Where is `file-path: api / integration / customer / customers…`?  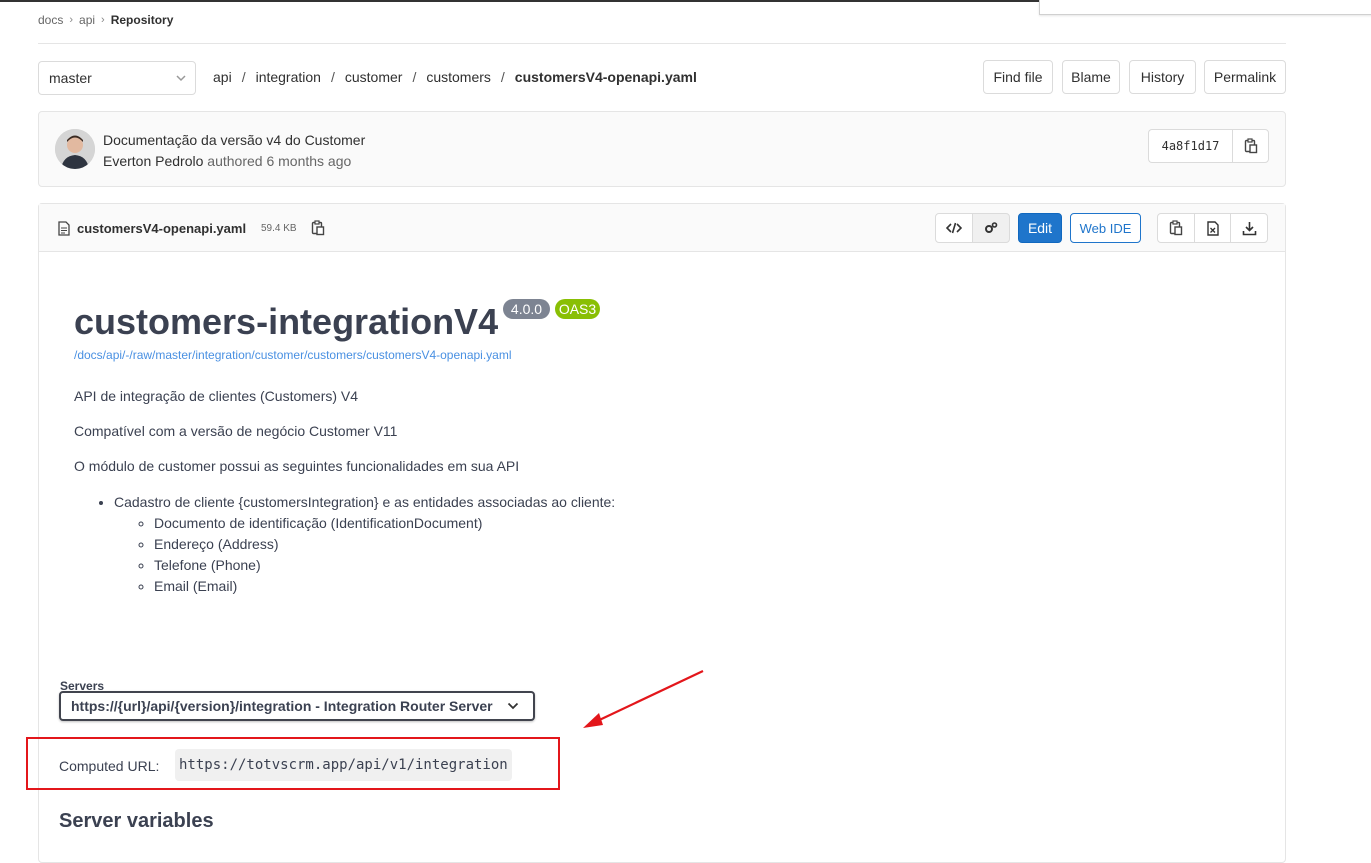 file-path: api / integration / customer / customers… is located at coordinates (455, 77).